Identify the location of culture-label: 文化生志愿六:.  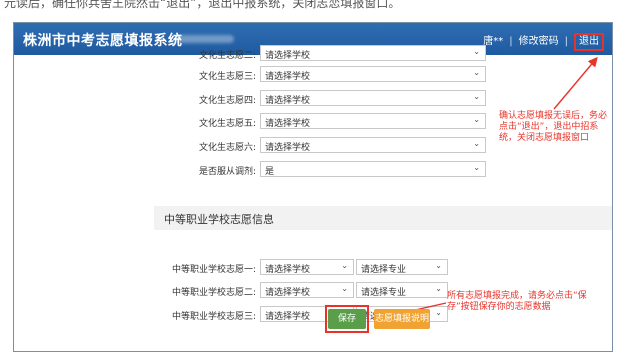
(227, 148).